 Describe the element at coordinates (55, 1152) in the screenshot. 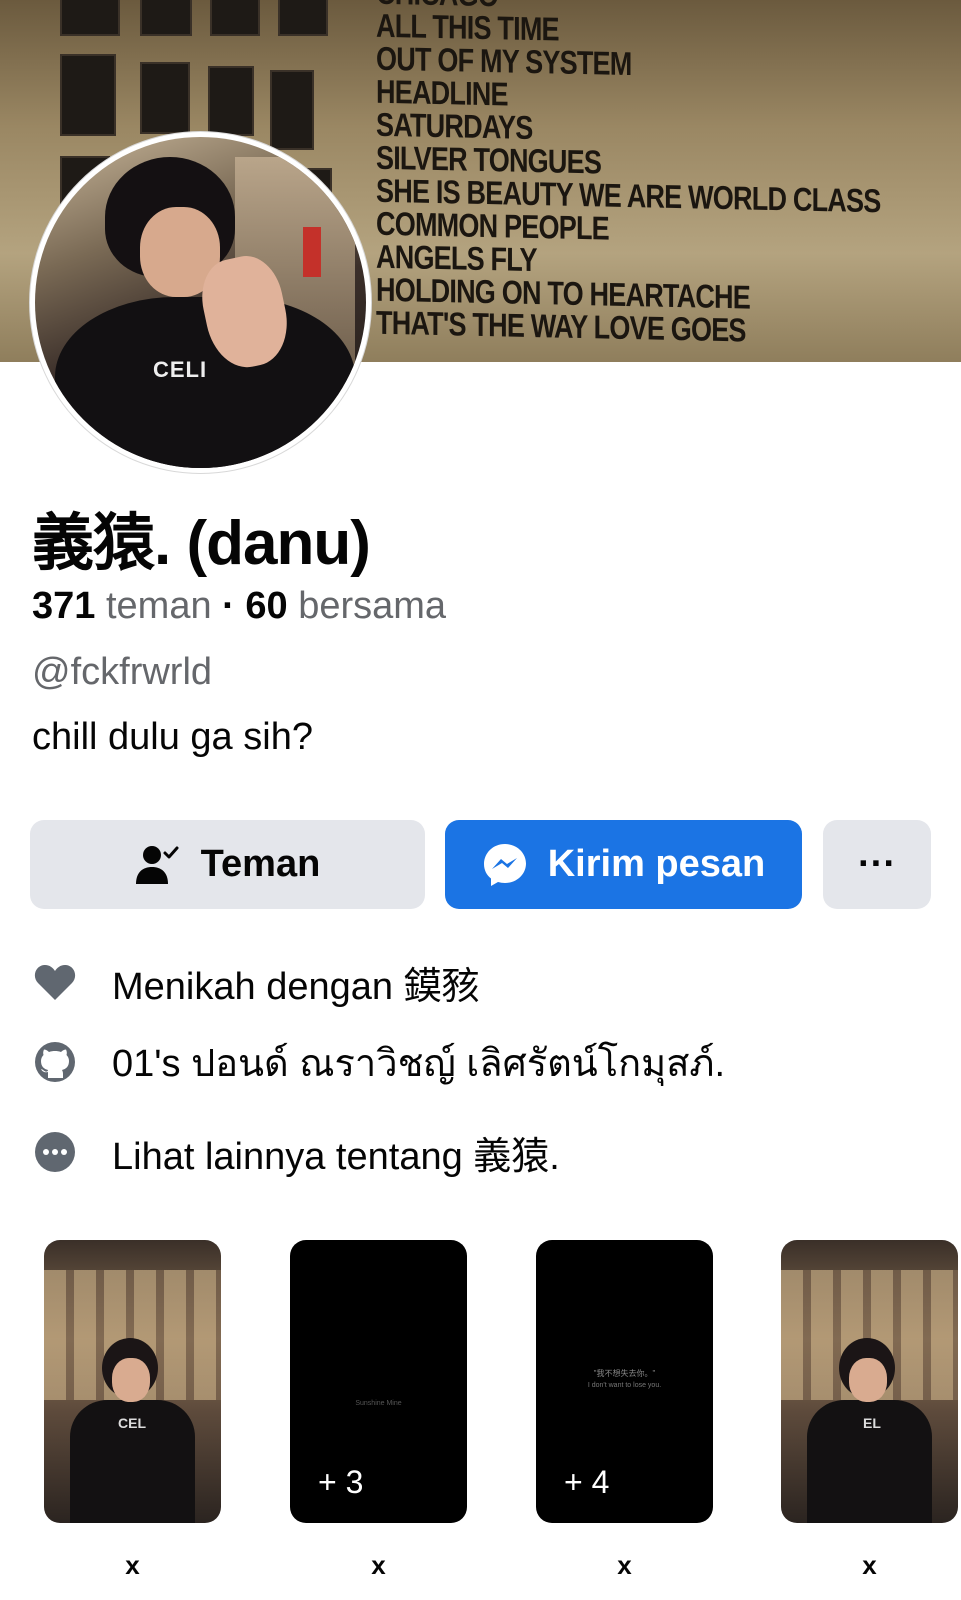

I see `more-dots-icon` at that location.